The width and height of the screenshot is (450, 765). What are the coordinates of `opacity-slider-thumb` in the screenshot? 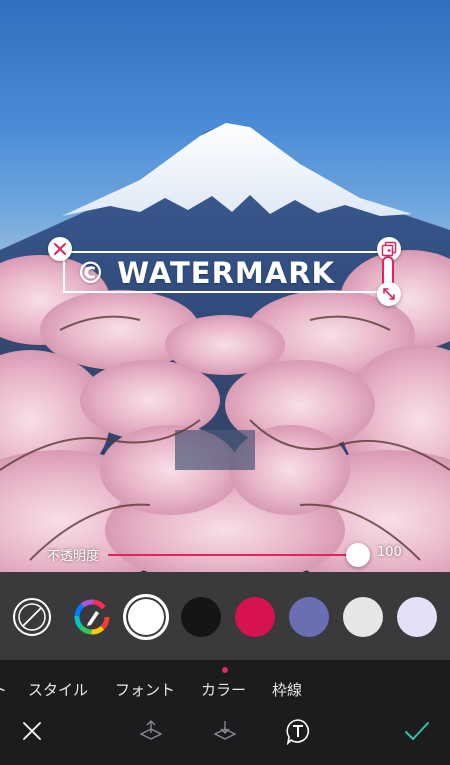 It's located at (358, 555).